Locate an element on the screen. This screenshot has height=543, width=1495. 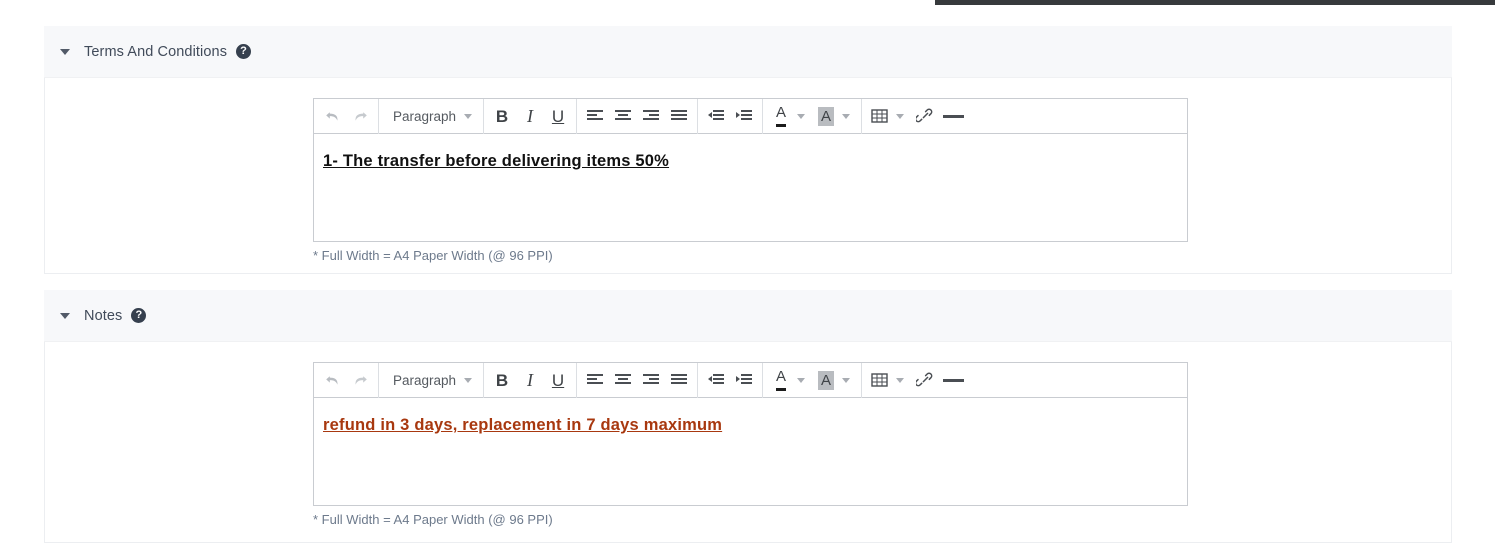
section-header-notes: Notes ? is located at coordinates (748, 316).